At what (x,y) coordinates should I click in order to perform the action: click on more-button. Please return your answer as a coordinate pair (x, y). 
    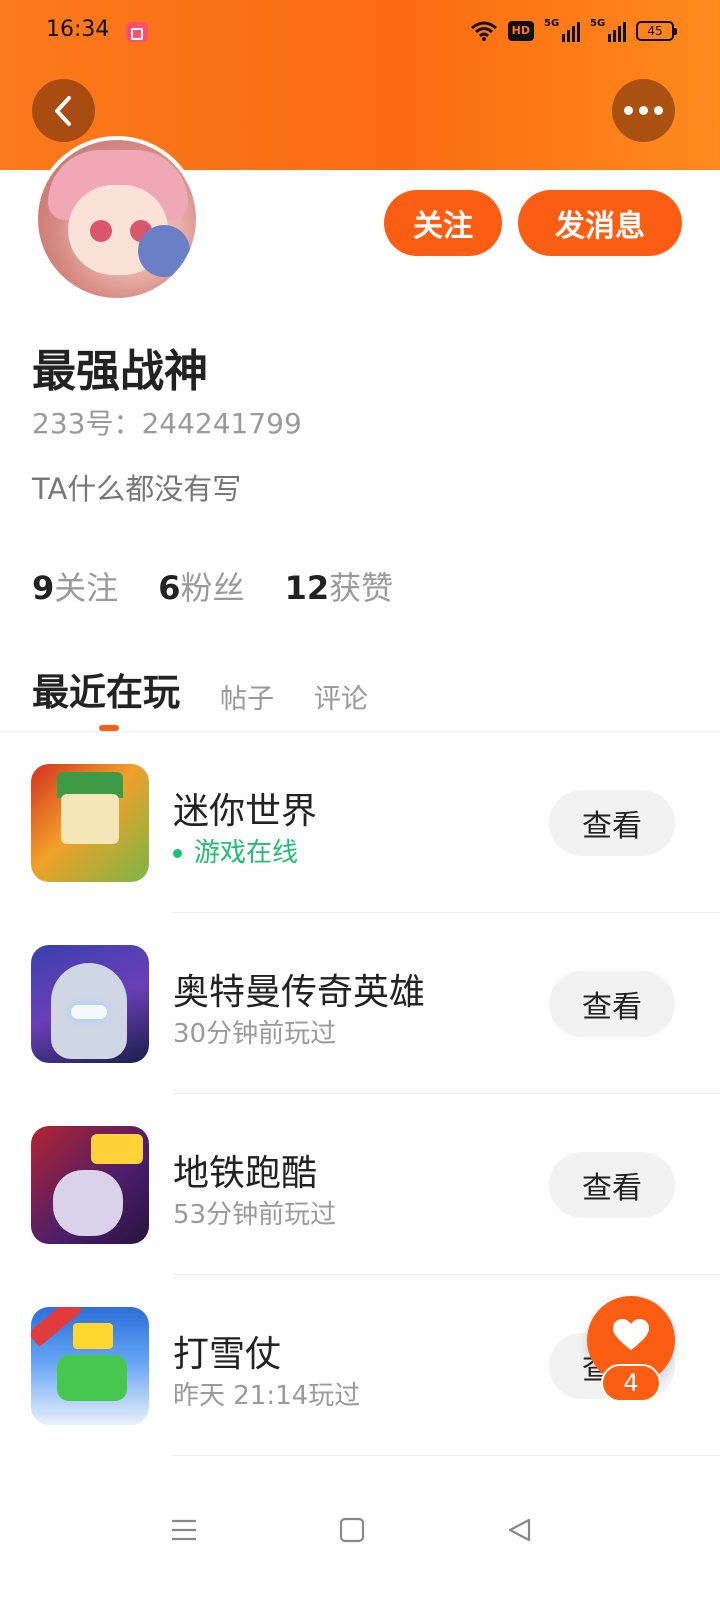
    Looking at the image, I should click on (643, 110).